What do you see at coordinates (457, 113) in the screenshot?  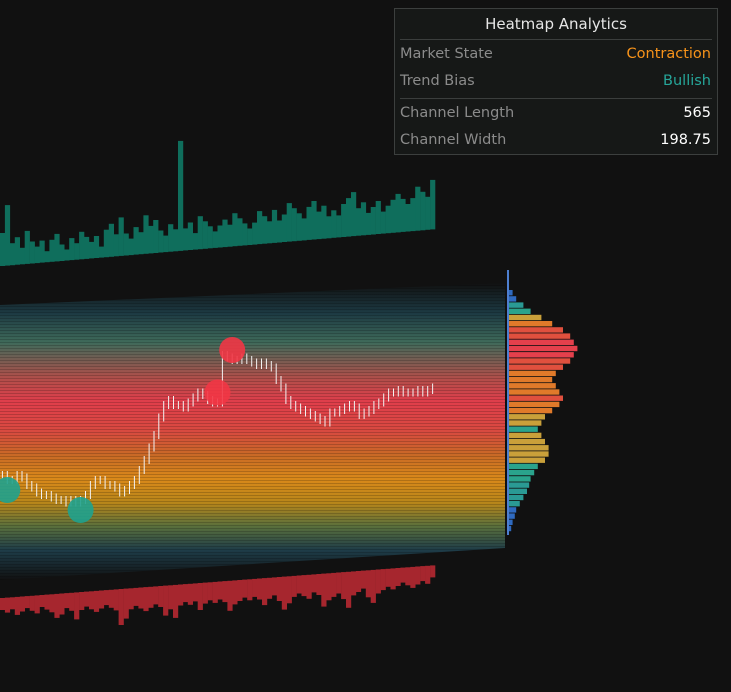 I see `channel-length-label: Channel Length` at bounding box center [457, 113].